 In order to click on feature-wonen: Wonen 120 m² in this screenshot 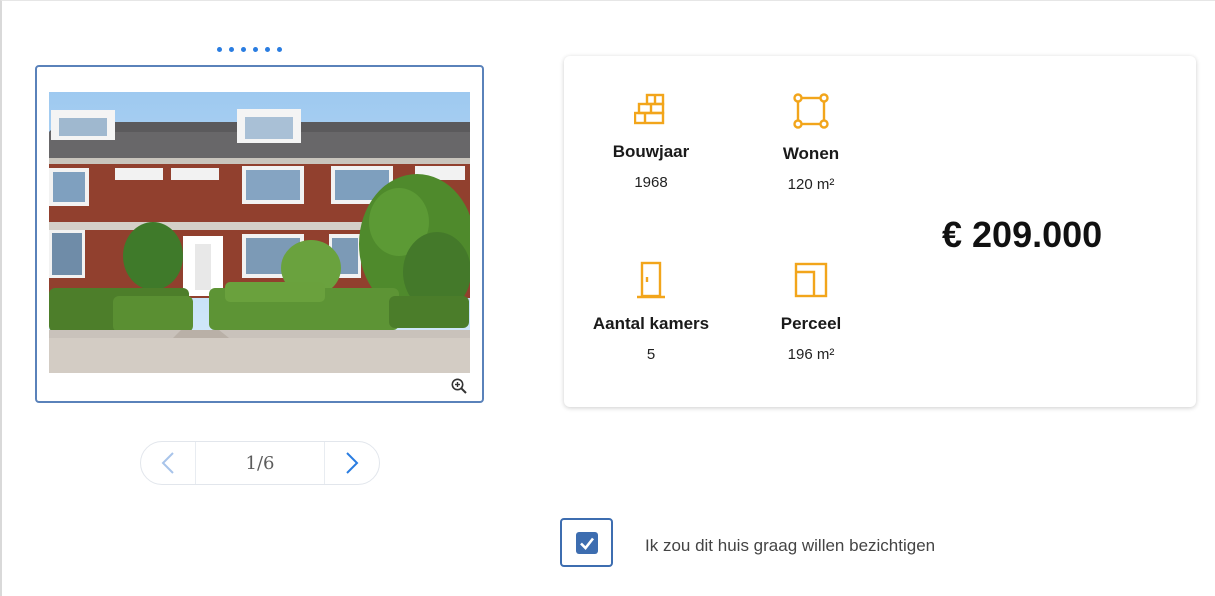, I will do `click(811, 142)`.